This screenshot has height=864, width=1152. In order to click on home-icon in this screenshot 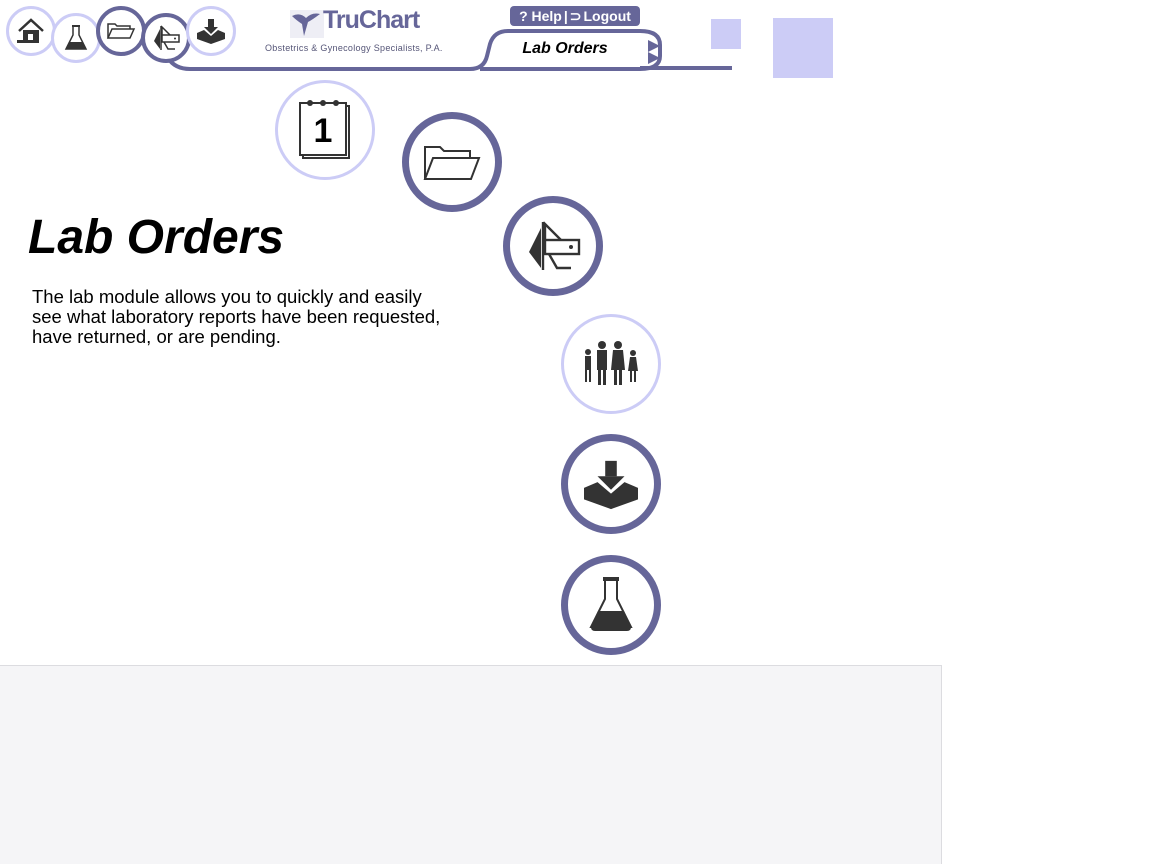, I will do `click(30, 30)`.